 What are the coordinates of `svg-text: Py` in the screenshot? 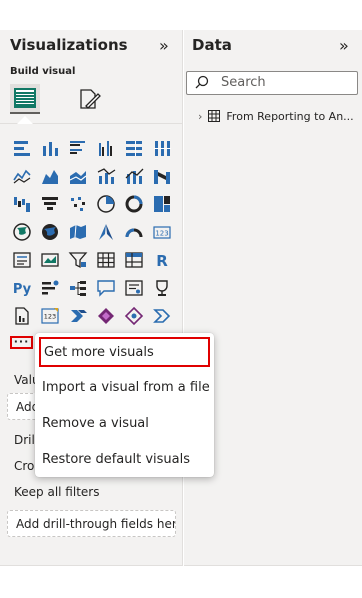 It's located at (21, 289).